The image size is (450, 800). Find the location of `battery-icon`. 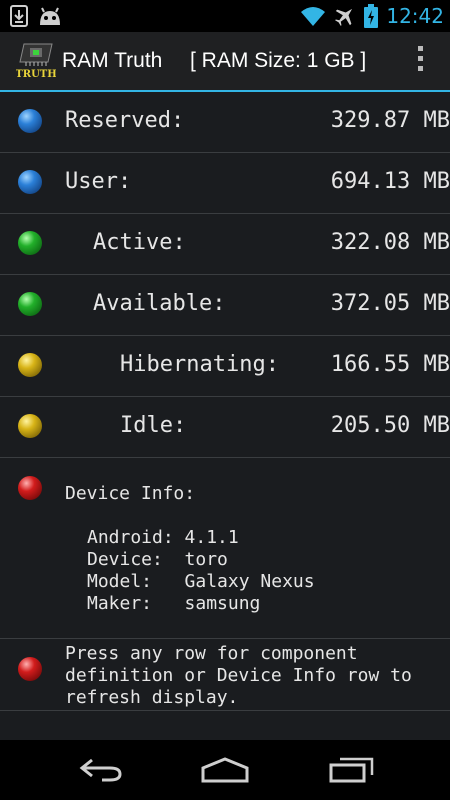

battery-icon is located at coordinates (371, 16).